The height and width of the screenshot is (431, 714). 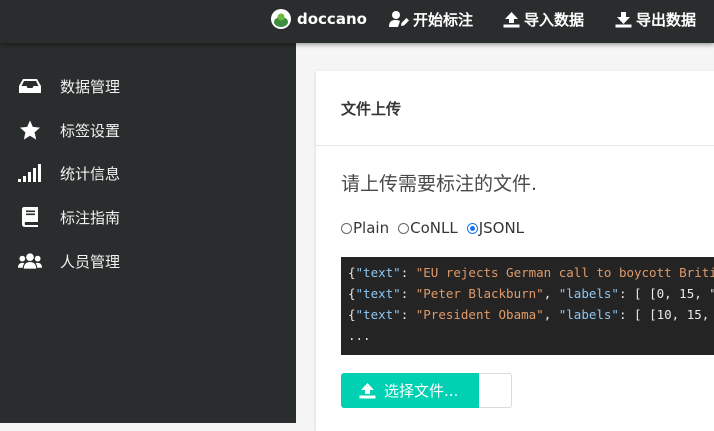 I want to click on nav-import-data-label: 导入数据, so click(x=554, y=19).